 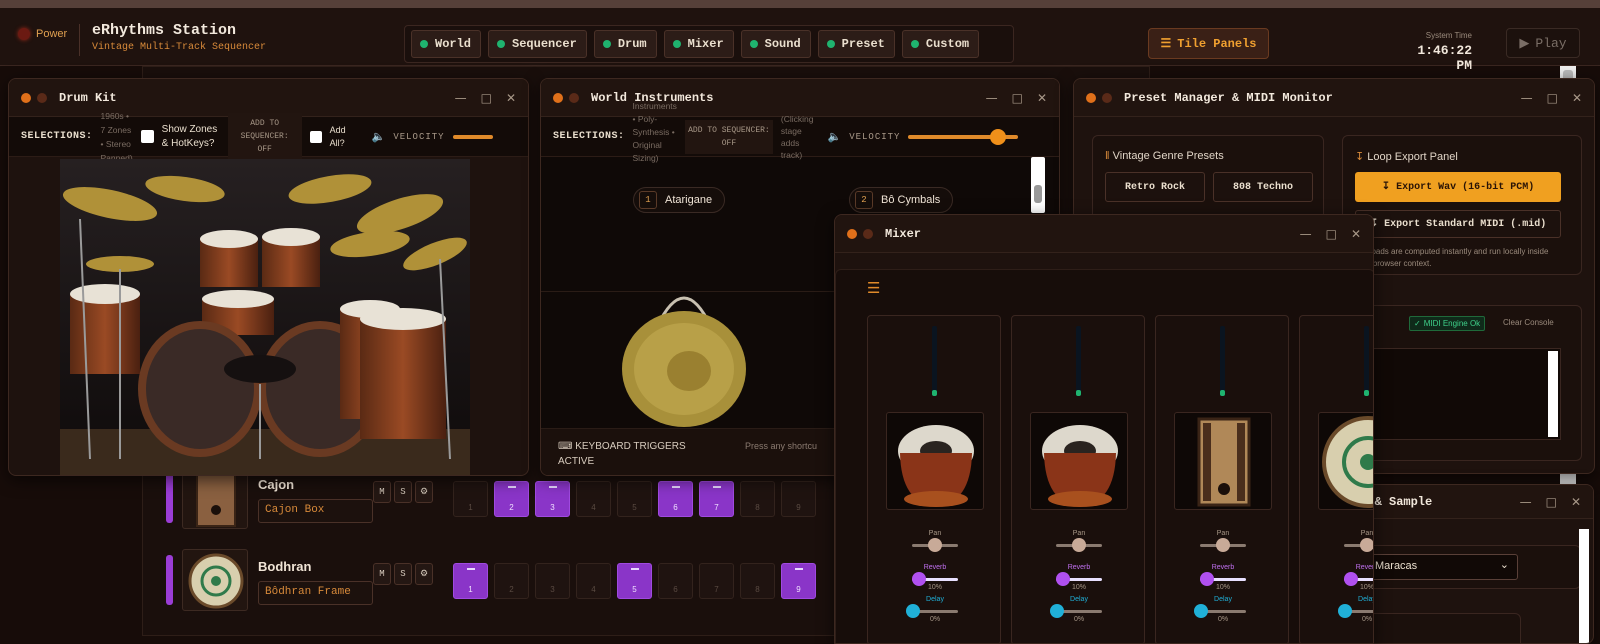 What do you see at coordinates (1452, 394) in the screenshot?
I see `midi-console` at bounding box center [1452, 394].